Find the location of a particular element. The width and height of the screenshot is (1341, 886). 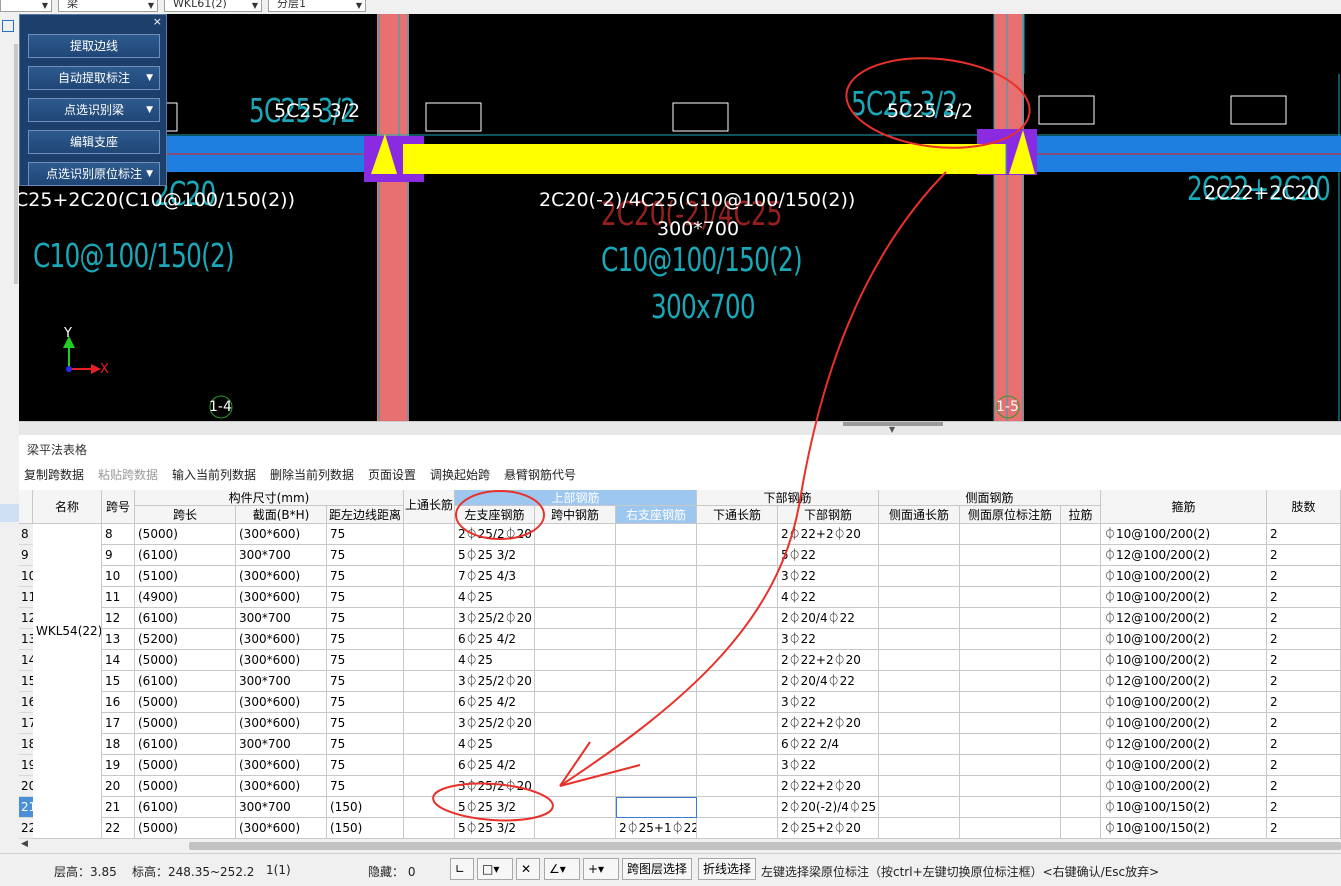

cad-text-white: 5C25 3/2 is located at coordinates (930, 111).